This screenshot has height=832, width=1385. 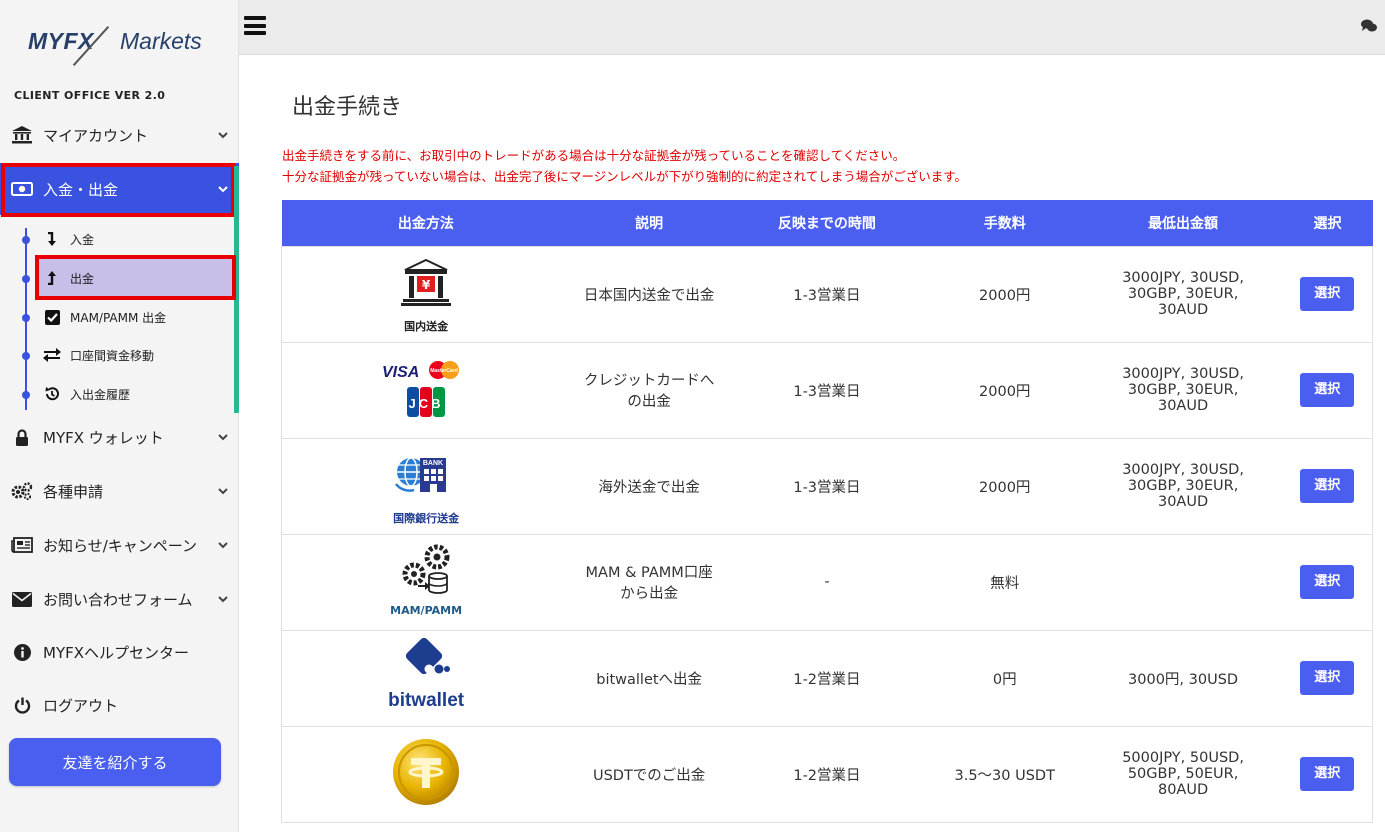 I want to click on table-row: MAM/PAMM MAM & PAMM口座から出金 - 無料 選択, so click(x=827, y=582).